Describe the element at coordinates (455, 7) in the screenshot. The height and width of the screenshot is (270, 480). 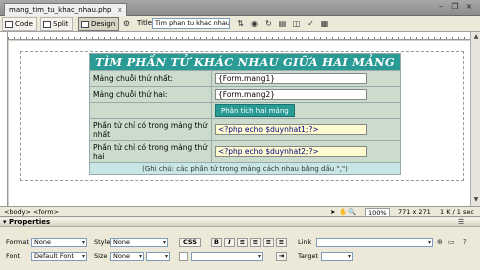
I see `restore-icon: ❐` at that location.